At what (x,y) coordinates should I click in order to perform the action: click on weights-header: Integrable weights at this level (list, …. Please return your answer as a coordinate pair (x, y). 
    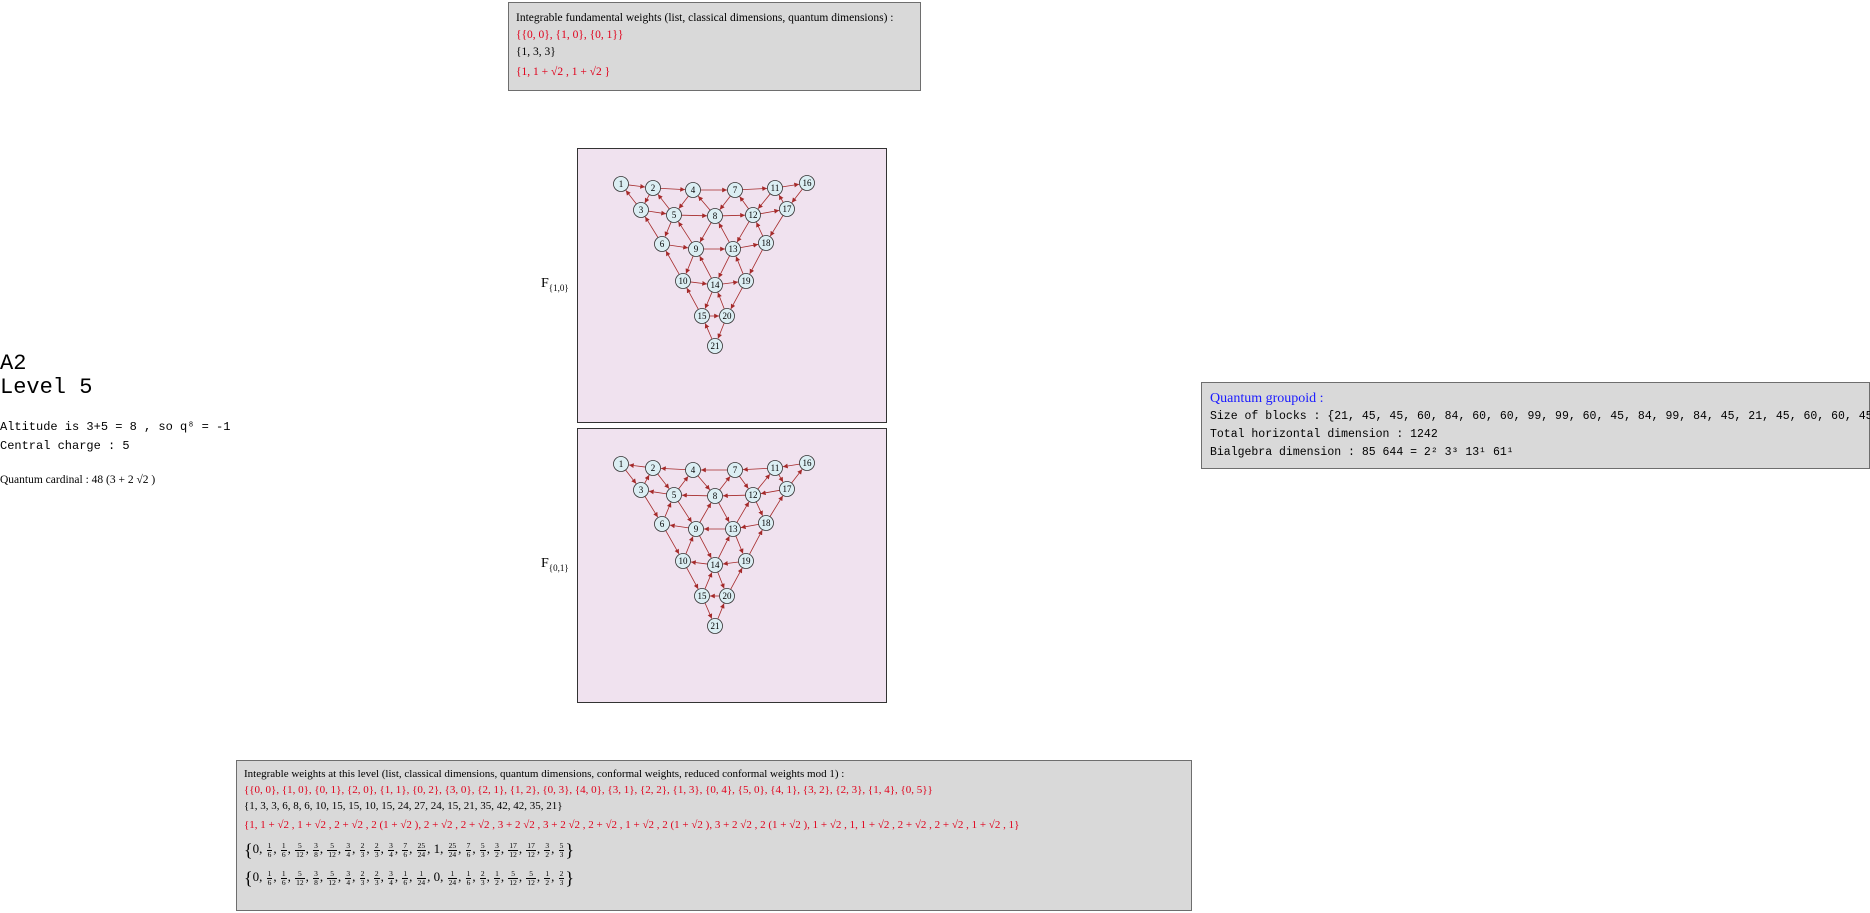
    Looking at the image, I should click on (544, 774).